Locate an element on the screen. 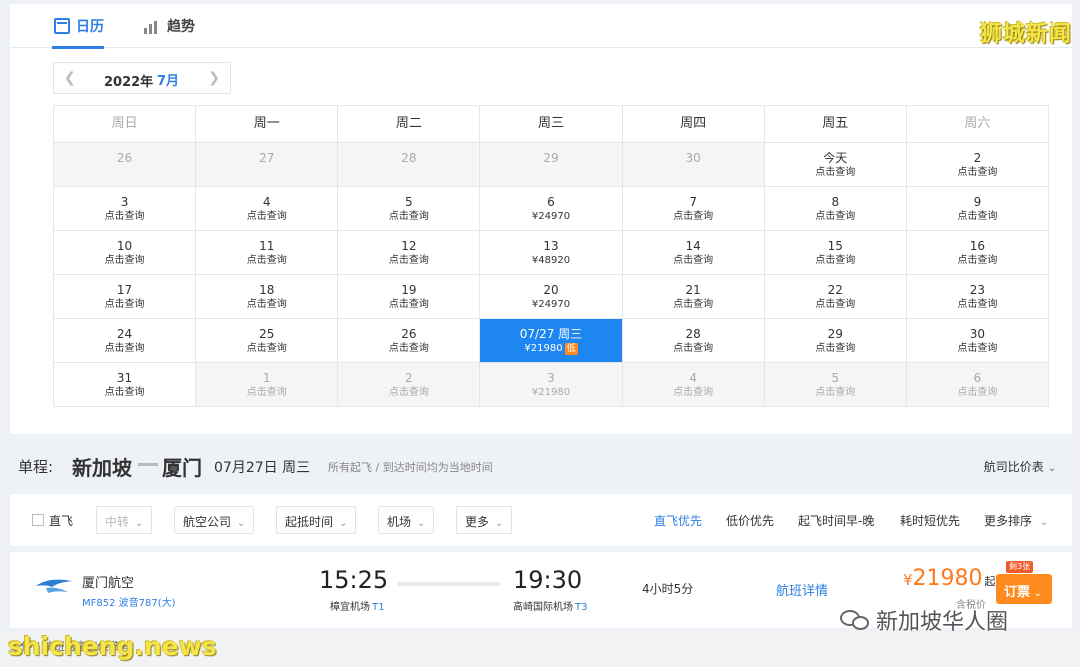 Image resolution: width=1080 pixels, height=667 pixels. calendar-day: 10 点击查询 is located at coordinates (125, 253).